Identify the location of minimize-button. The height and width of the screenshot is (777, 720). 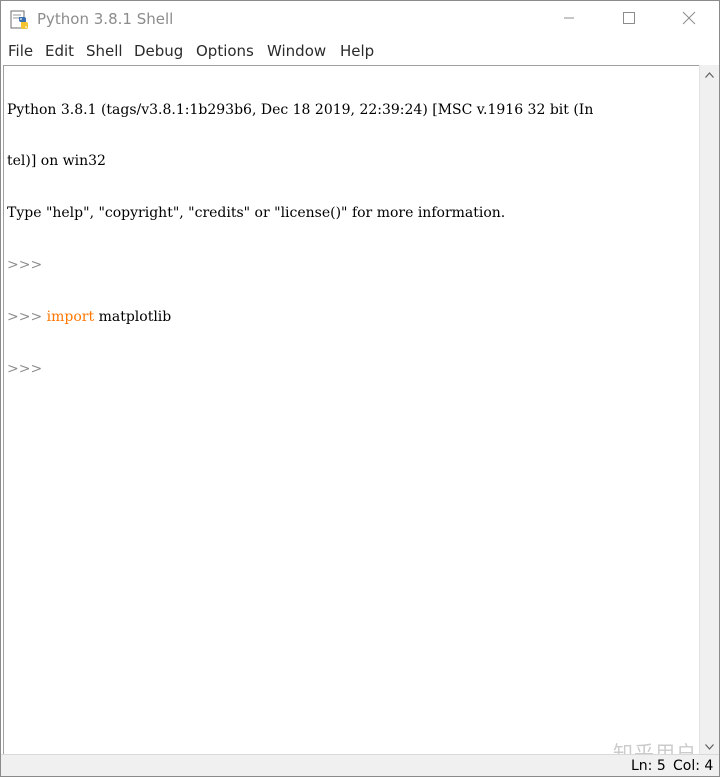
(569, 20).